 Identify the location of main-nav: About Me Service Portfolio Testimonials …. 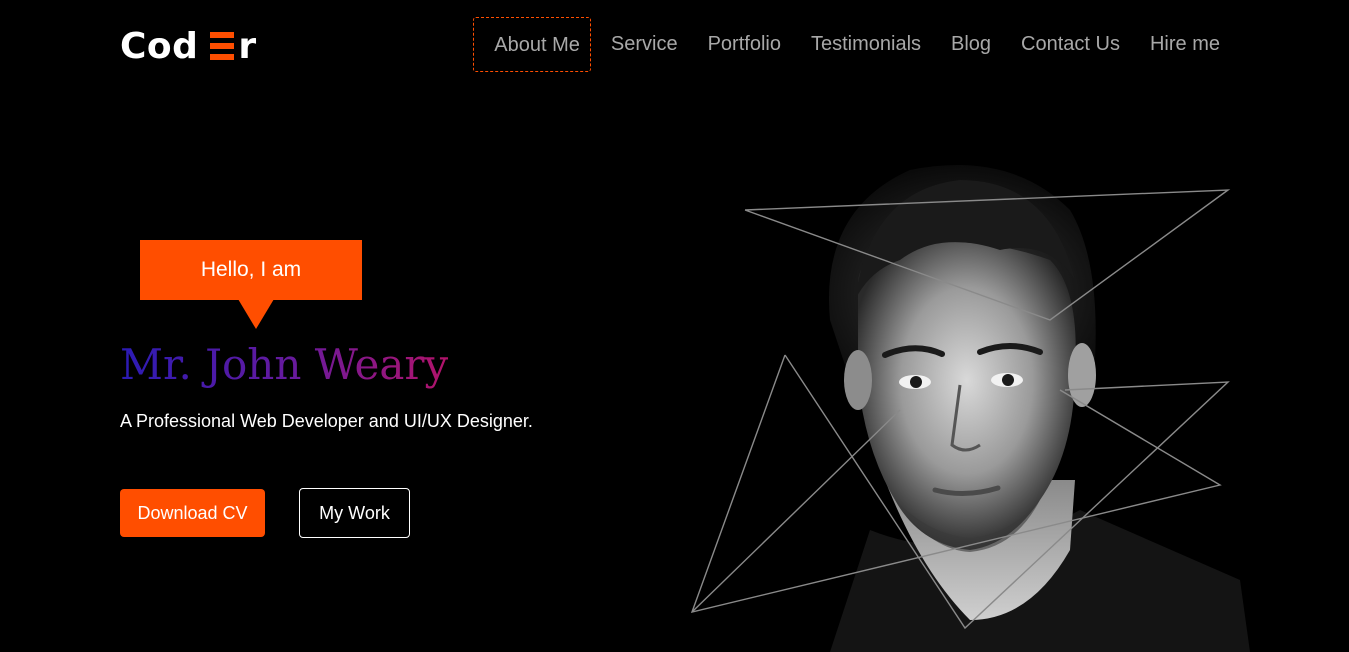
(854, 44).